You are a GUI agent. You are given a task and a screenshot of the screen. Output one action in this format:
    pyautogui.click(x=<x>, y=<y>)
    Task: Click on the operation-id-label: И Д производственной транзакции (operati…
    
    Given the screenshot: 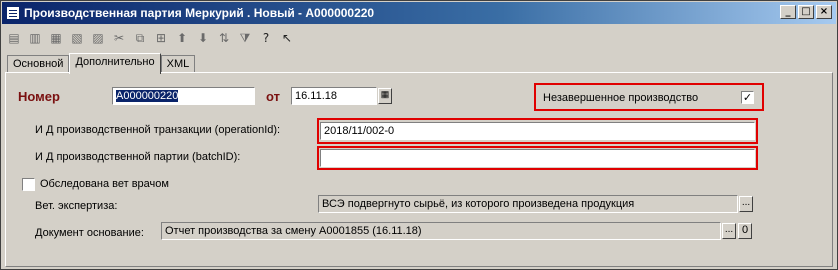 What is the action you would take?
    pyautogui.click(x=158, y=130)
    